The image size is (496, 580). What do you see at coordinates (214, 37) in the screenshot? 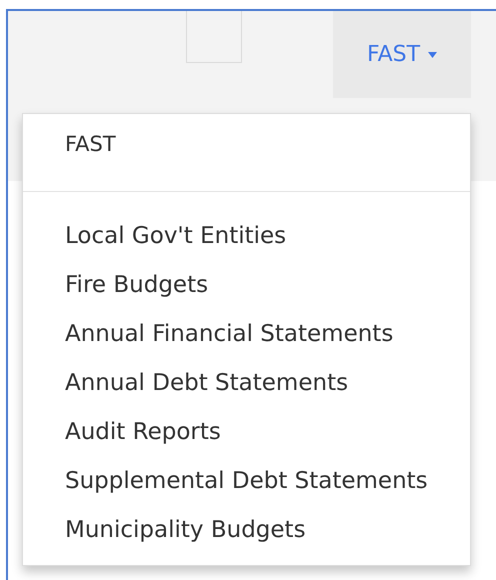
I see `blank-tile` at bounding box center [214, 37].